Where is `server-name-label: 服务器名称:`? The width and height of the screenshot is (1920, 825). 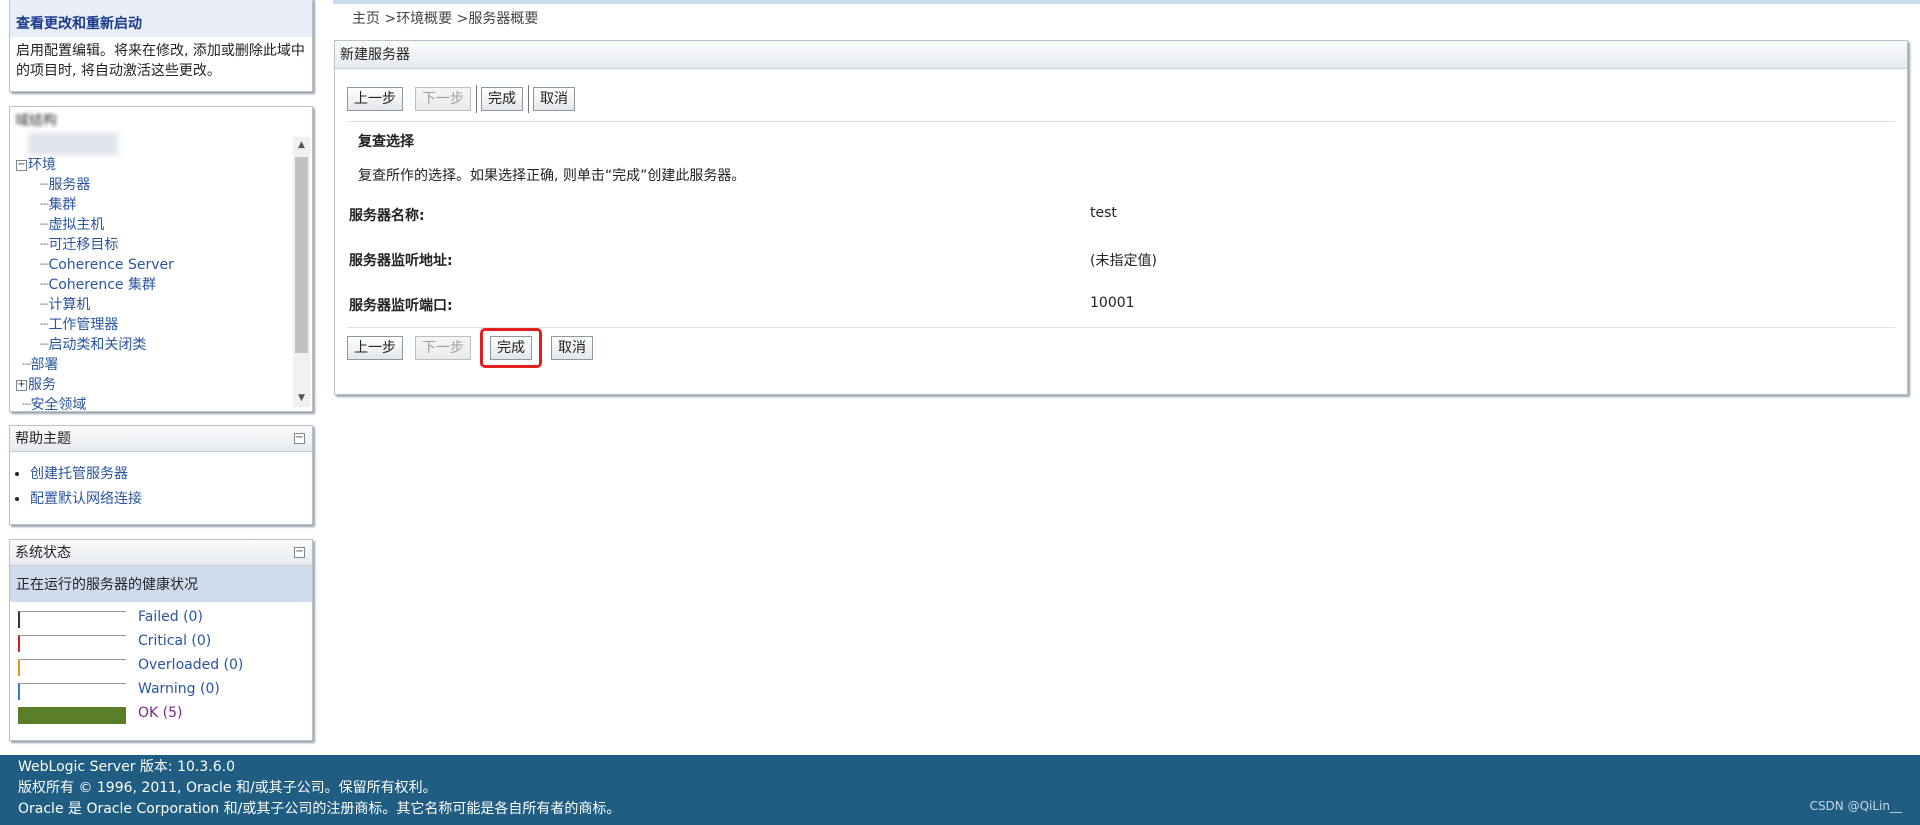 server-name-label: 服务器名称: is located at coordinates (387, 216).